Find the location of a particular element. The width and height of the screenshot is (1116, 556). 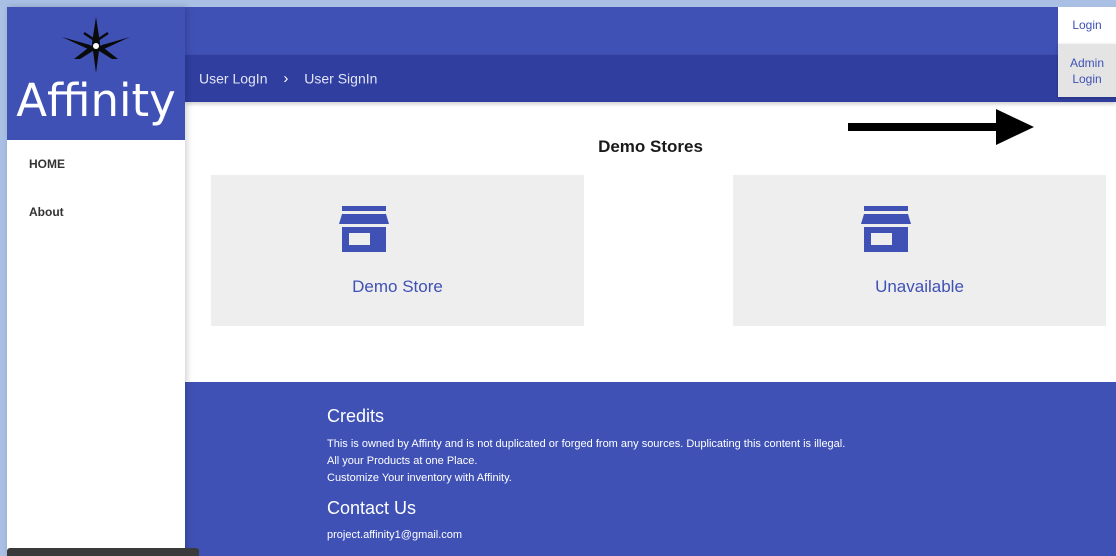

store-card-demo: Demo Store is located at coordinates (397, 250).